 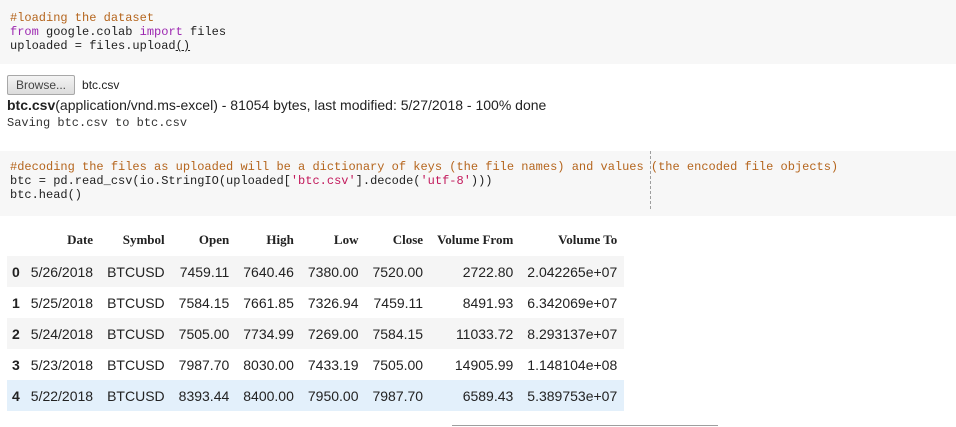 I want to click on code-text: files, so click(x=204, y=32).